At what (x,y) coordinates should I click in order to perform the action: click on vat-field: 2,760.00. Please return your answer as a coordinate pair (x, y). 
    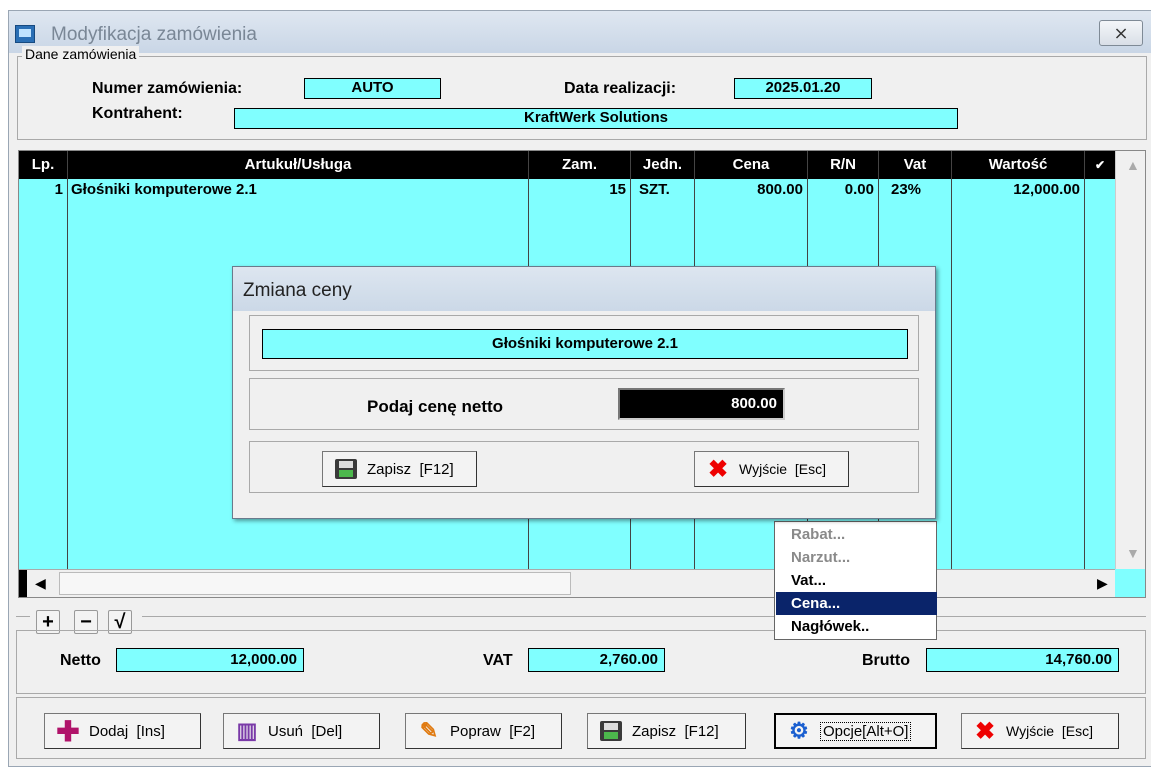
    Looking at the image, I should click on (596, 660).